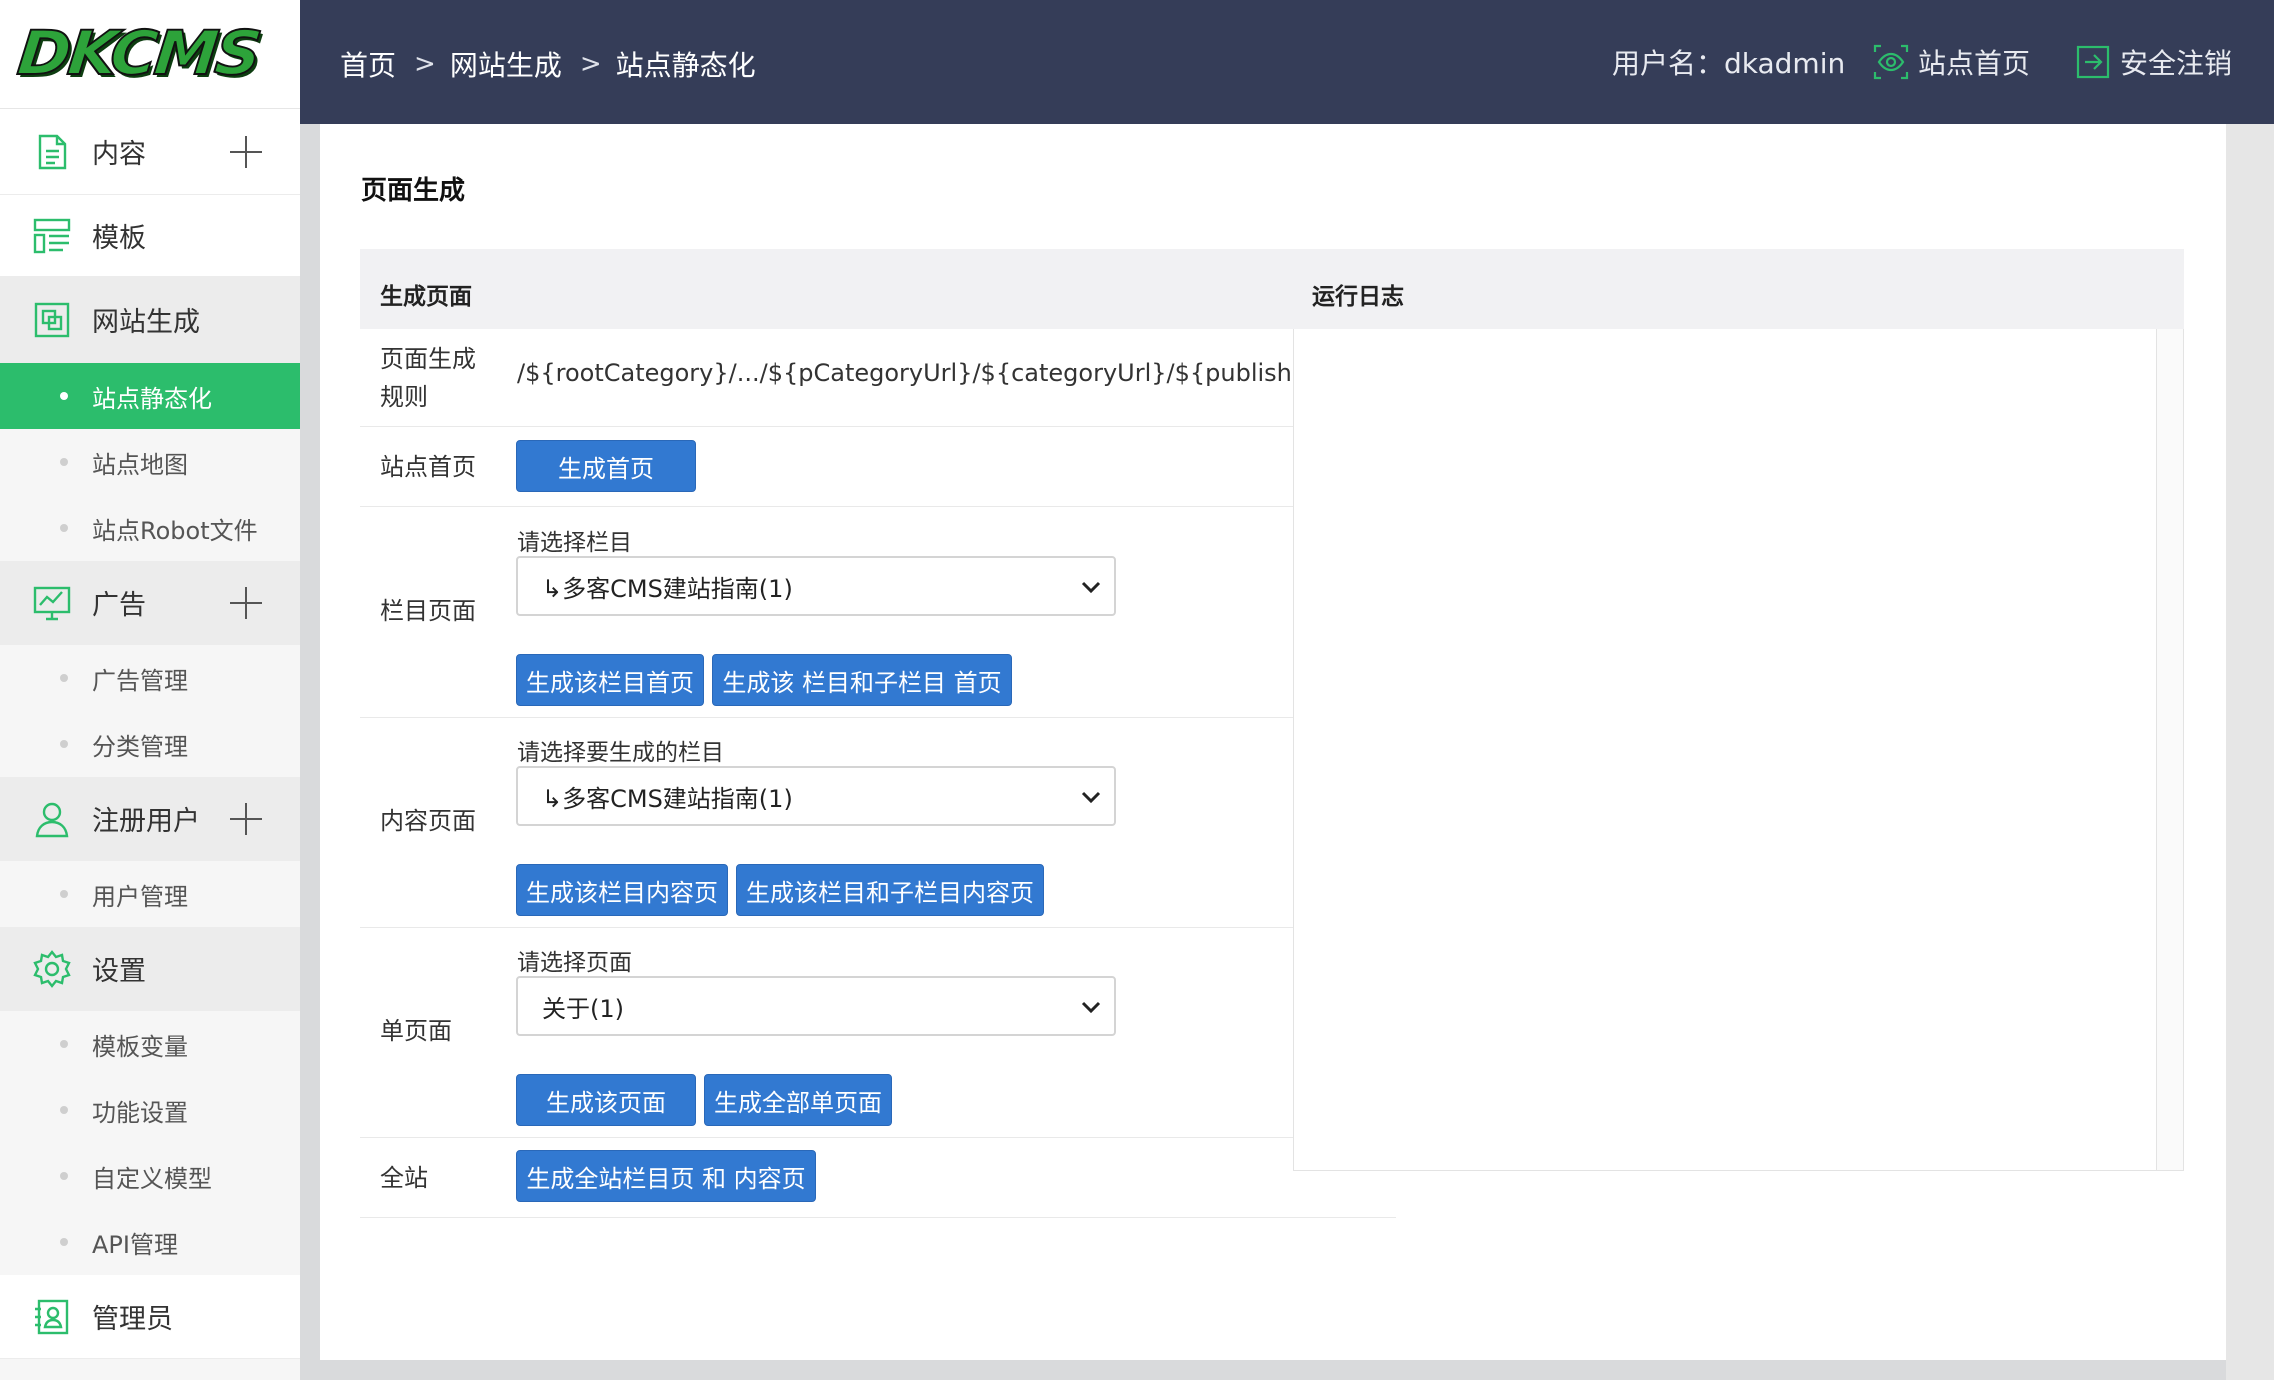 Image resolution: width=2274 pixels, height=1380 pixels. I want to click on menu-ads: 广告, so click(150, 603).